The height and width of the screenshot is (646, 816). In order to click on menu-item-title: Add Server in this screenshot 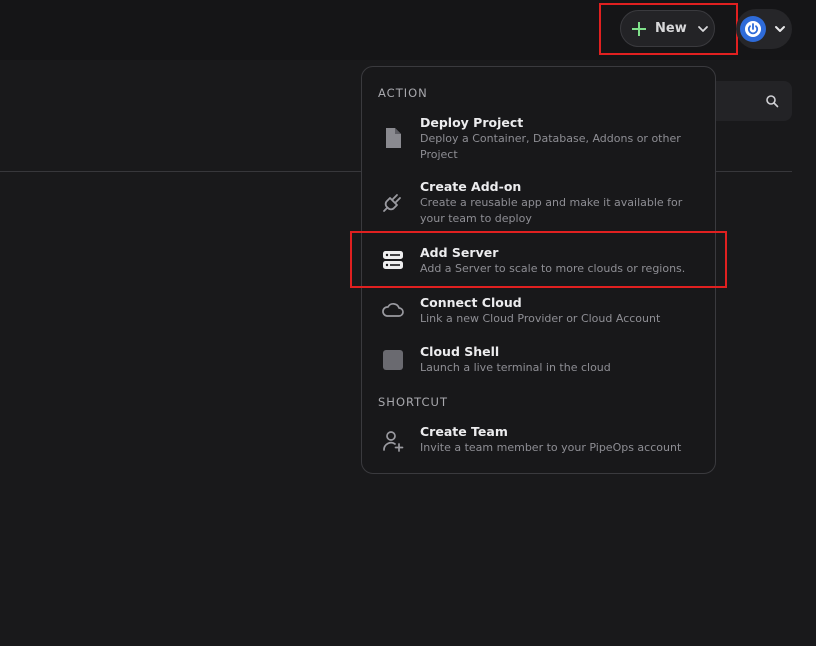, I will do `click(459, 252)`.